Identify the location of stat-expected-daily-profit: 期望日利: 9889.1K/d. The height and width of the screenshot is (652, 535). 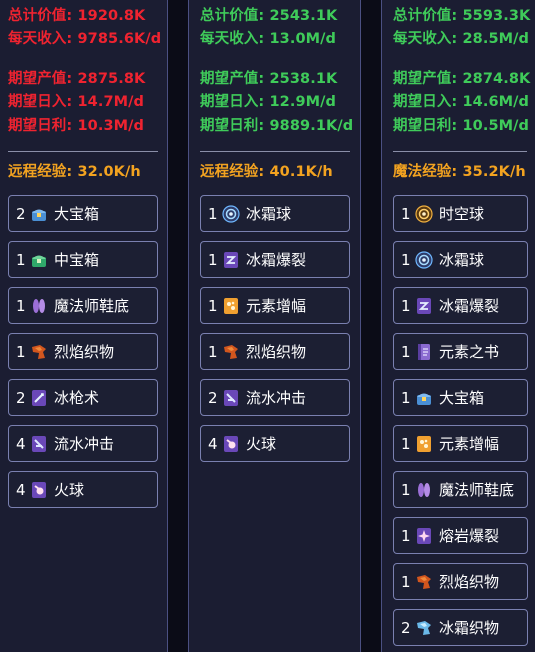
(277, 126).